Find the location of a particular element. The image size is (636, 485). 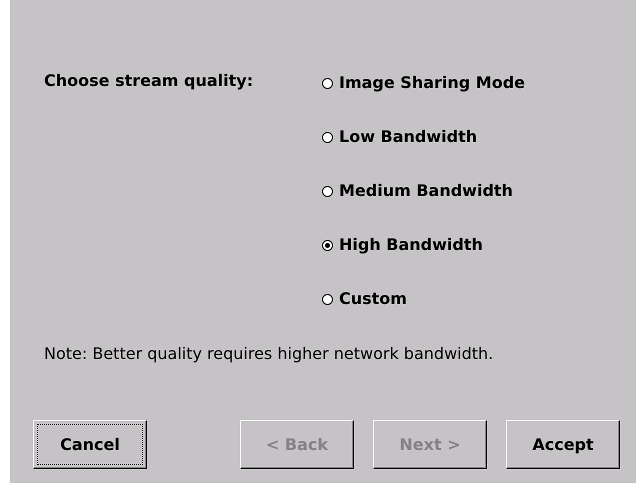

radio-option: Low Bandwidth is located at coordinates (424, 137).